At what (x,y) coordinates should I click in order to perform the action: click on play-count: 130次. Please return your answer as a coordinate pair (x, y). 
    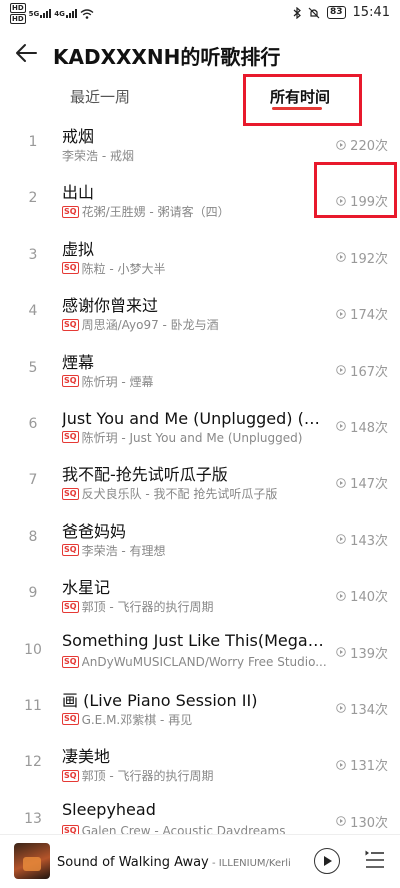
    Looking at the image, I should click on (362, 821).